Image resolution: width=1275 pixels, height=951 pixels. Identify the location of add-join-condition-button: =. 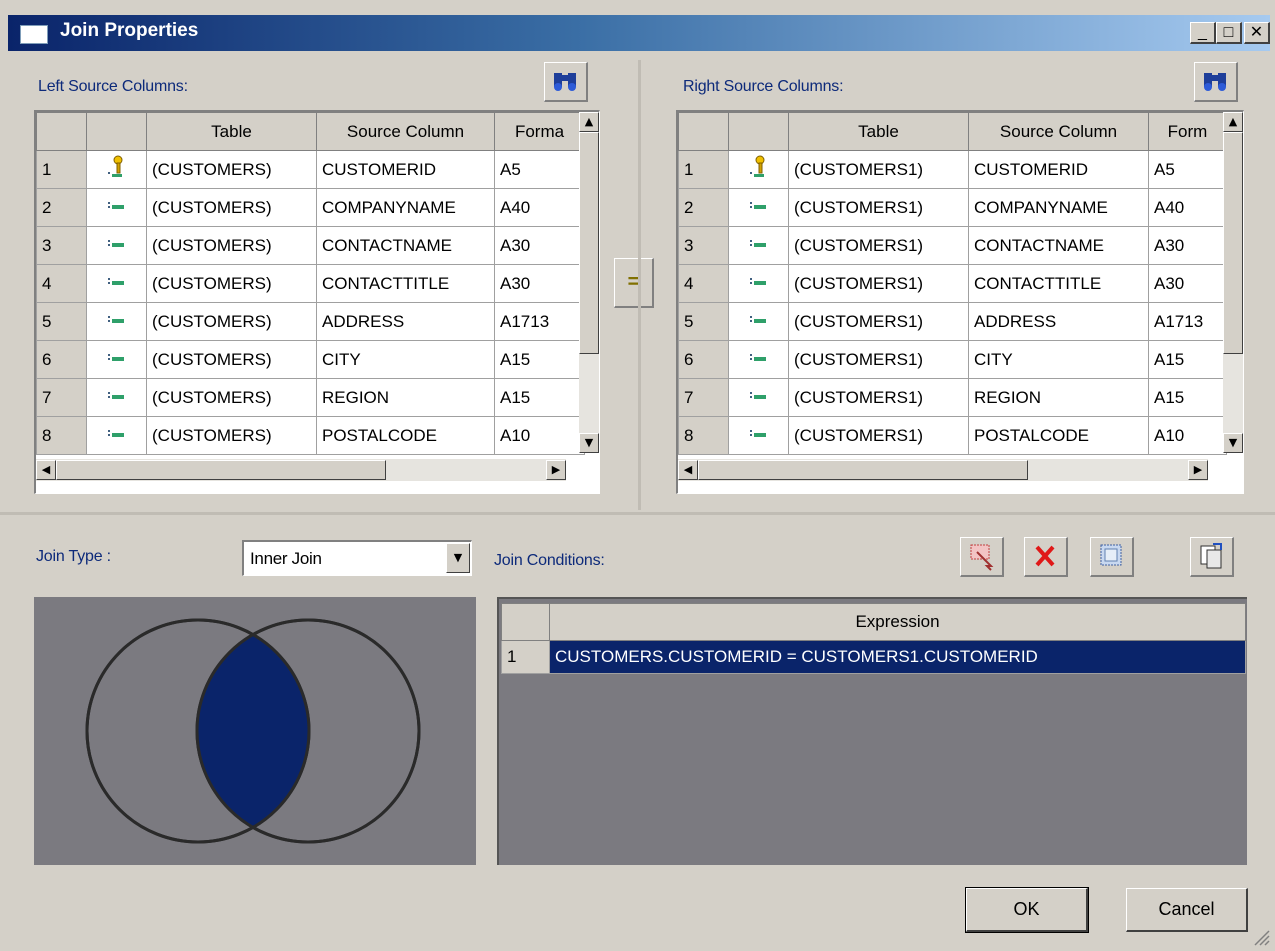
(634, 283).